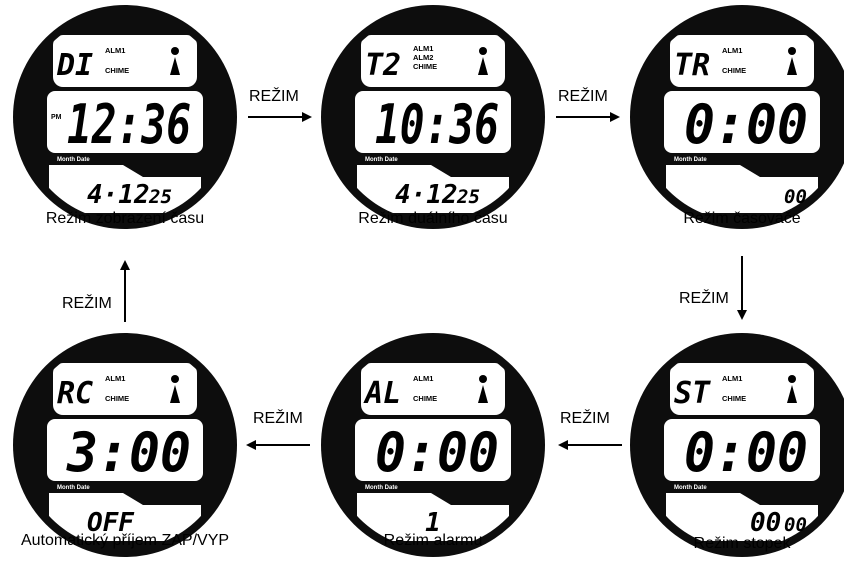  I want to click on mode-caption: Režim alarmu, so click(433, 540).